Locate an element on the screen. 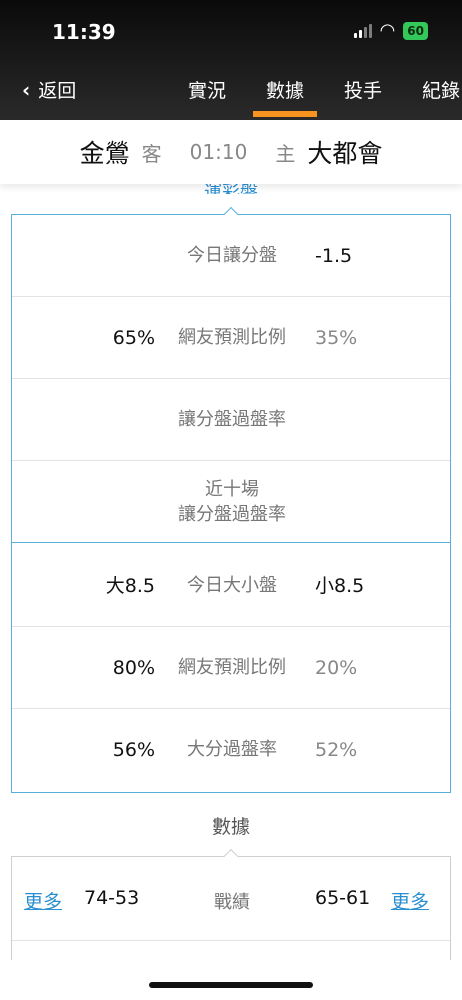 The image size is (462, 1000). away-team: 金鶯 is located at coordinates (104, 153).